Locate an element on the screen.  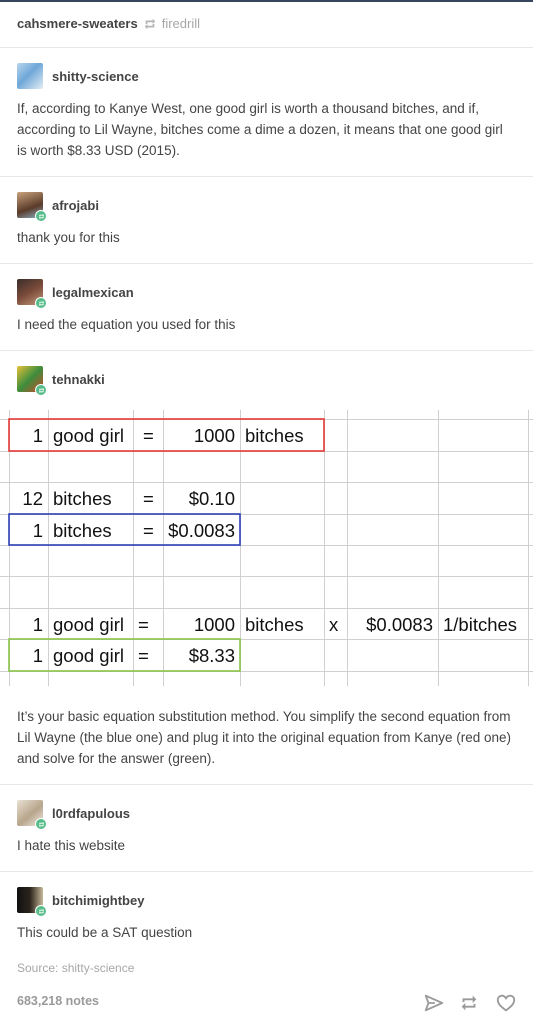
sheet-cell: $0.10 is located at coordinates (211, 498).